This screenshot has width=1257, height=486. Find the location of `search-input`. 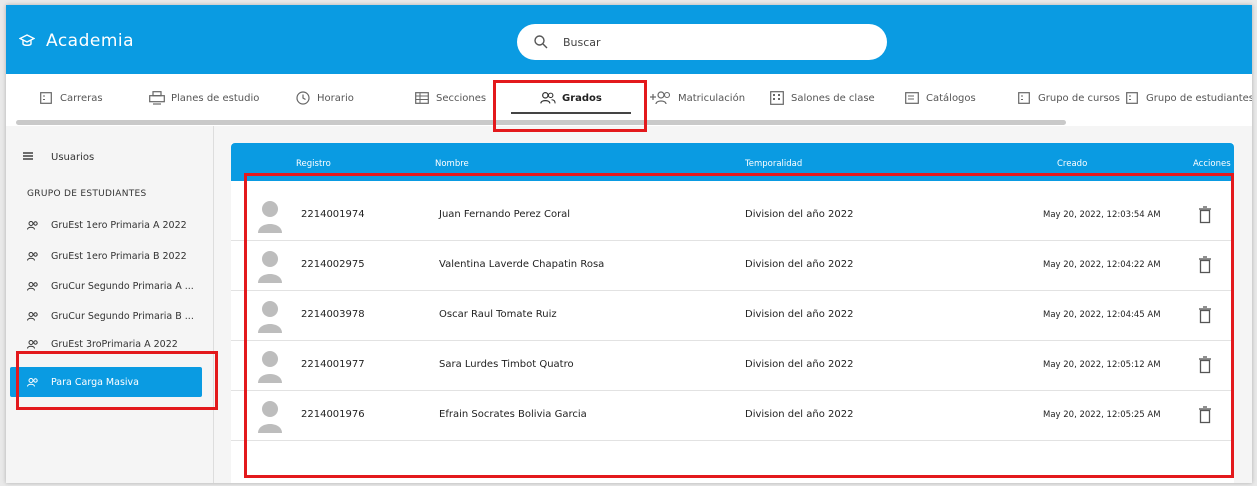

search-input is located at coordinates (713, 42).